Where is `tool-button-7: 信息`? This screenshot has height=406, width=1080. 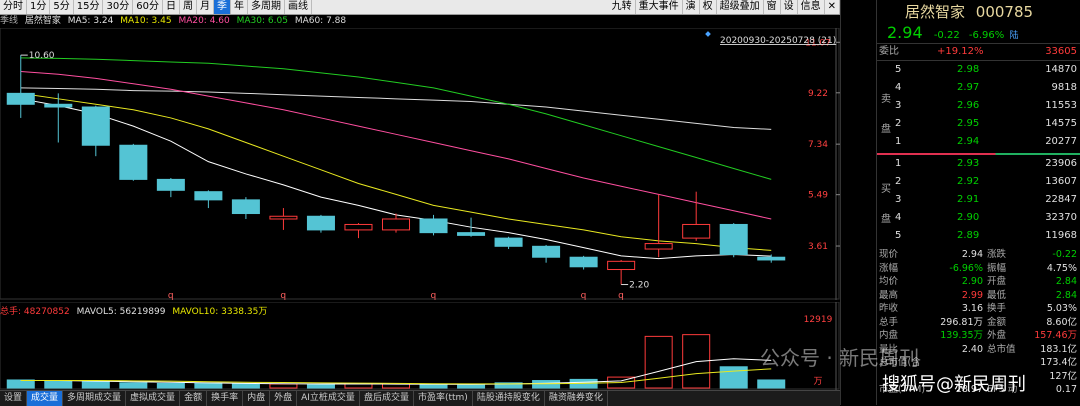
tool-button-7: 信息 is located at coordinates (811, 7).